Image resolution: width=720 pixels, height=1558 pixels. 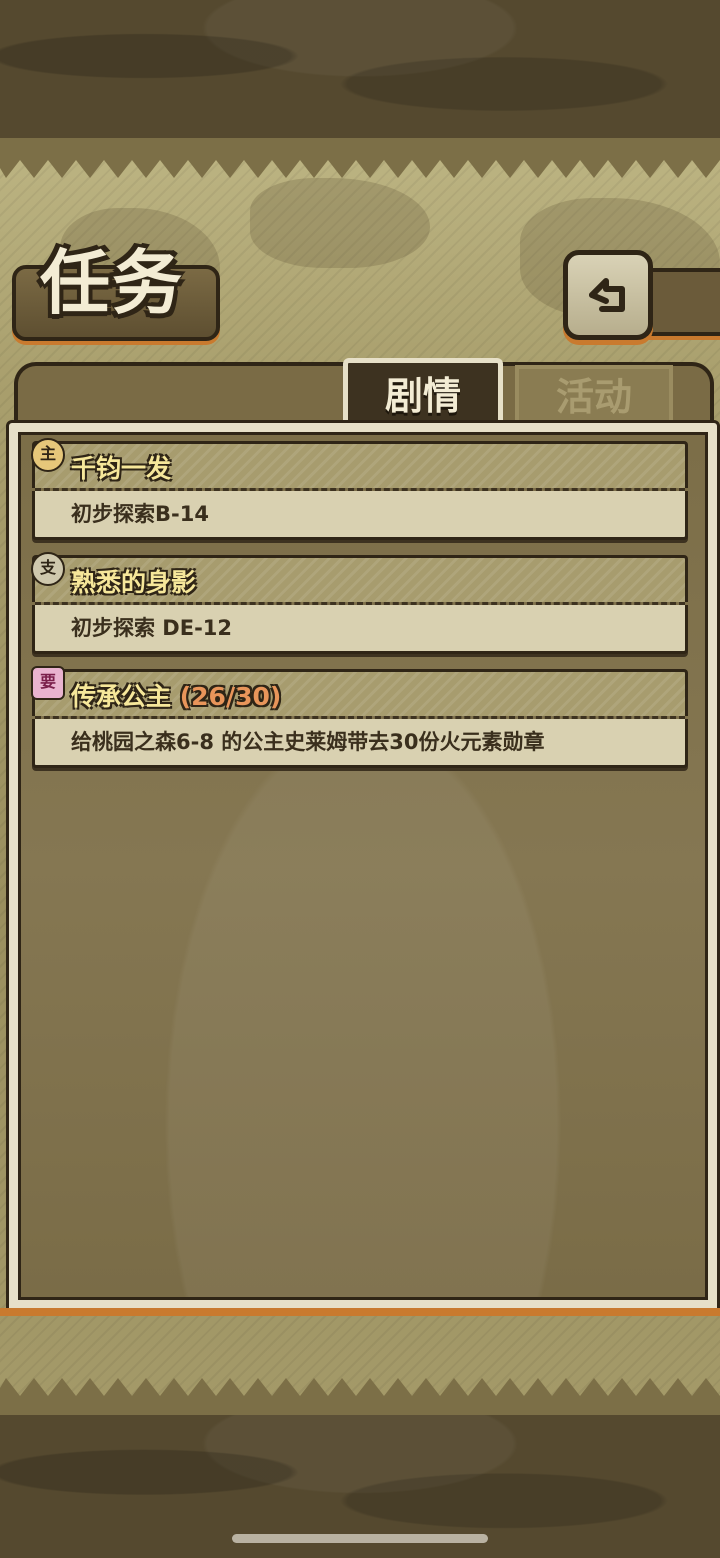 I want to click on quest-title: 千钧一发, so click(x=121, y=468).